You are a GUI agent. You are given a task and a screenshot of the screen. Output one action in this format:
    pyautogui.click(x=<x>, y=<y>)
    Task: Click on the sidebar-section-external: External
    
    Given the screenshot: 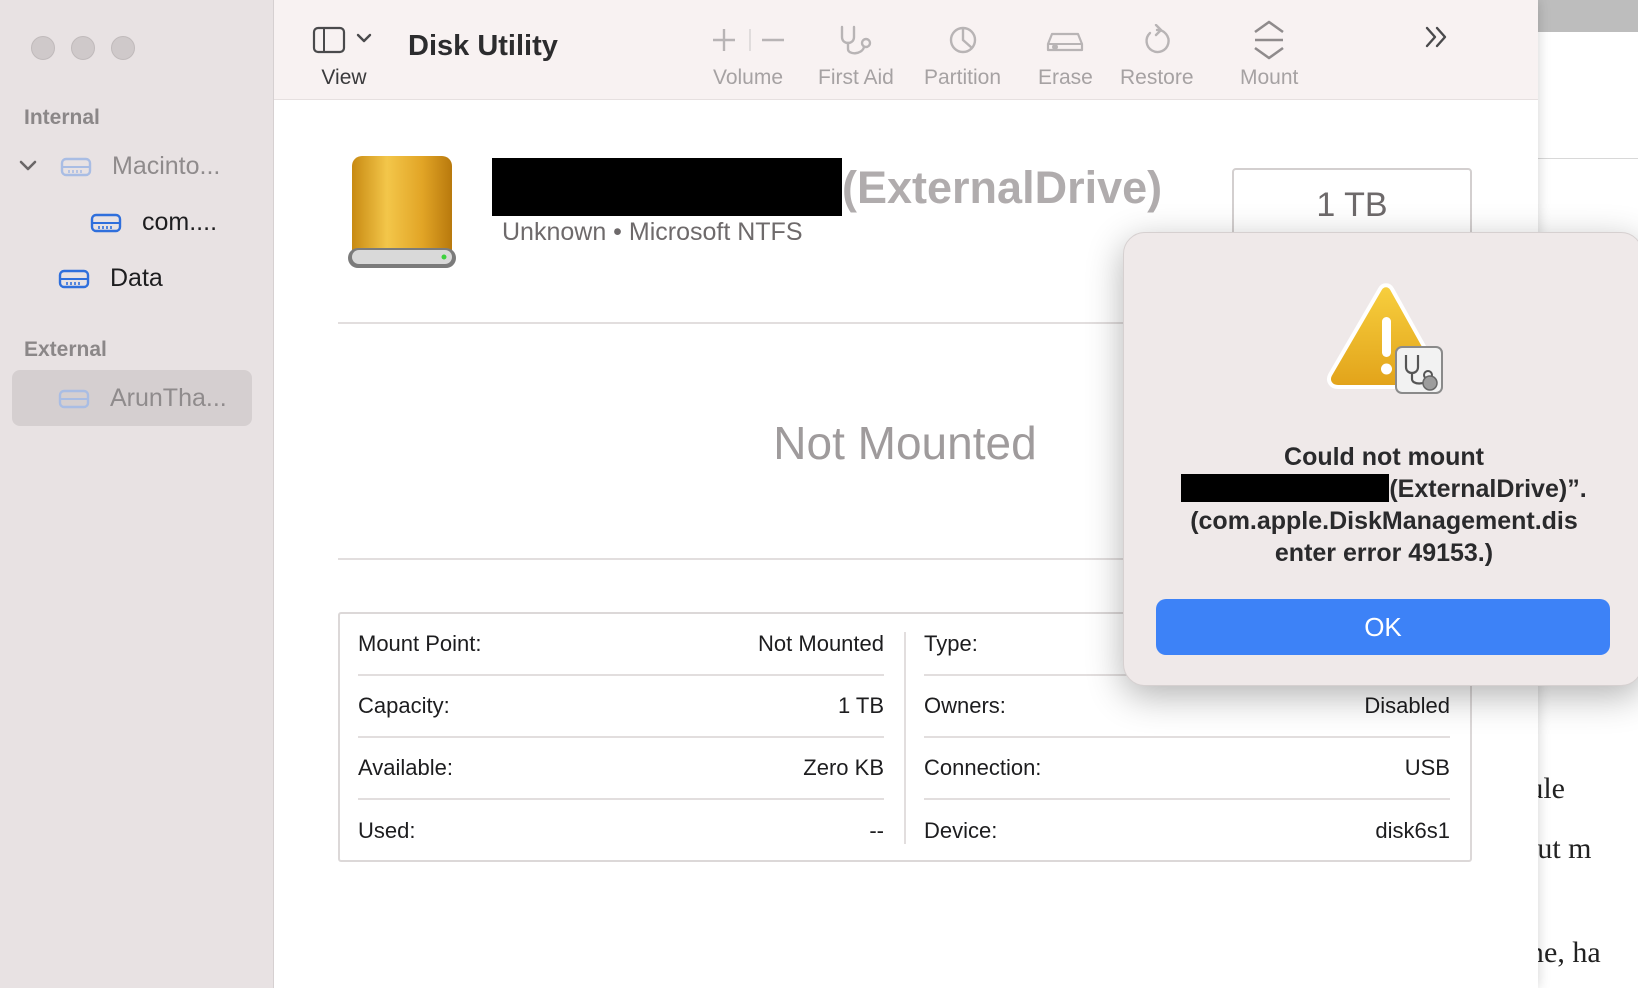 What is the action you would take?
    pyautogui.click(x=65, y=349)
    